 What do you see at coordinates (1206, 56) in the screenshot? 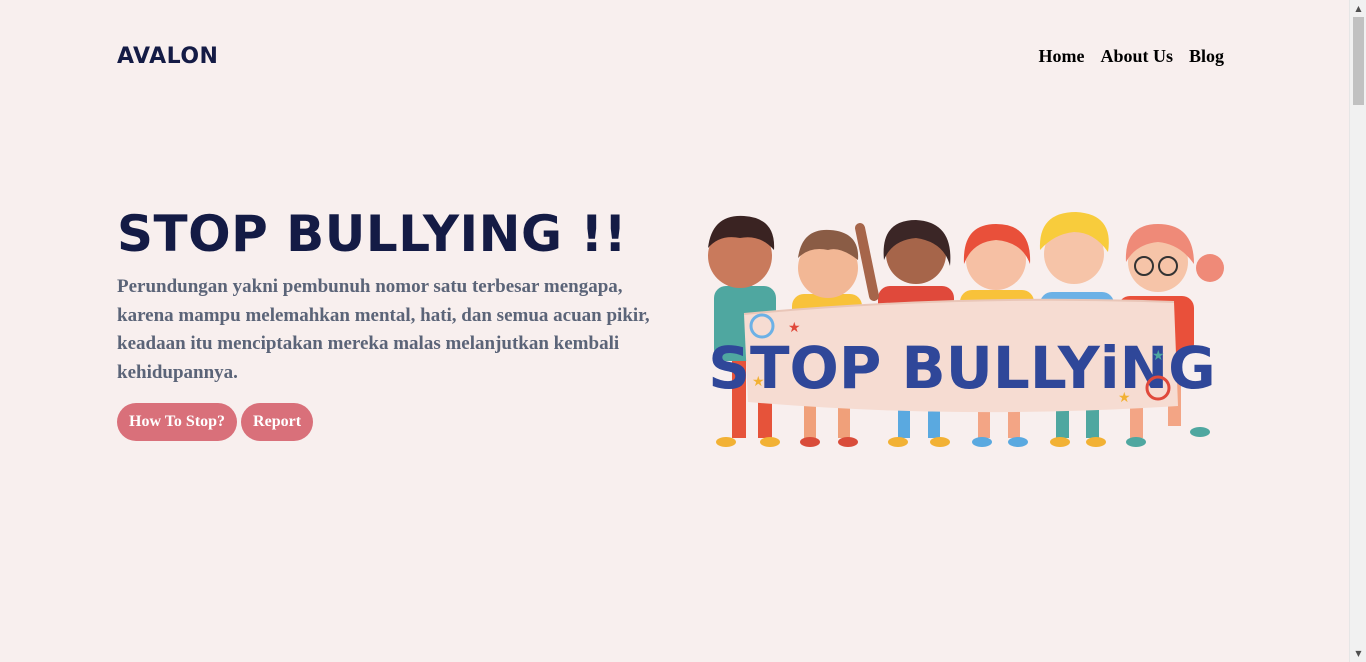
I see `nav-blog: Blog` at bounding box center [1206, 56].